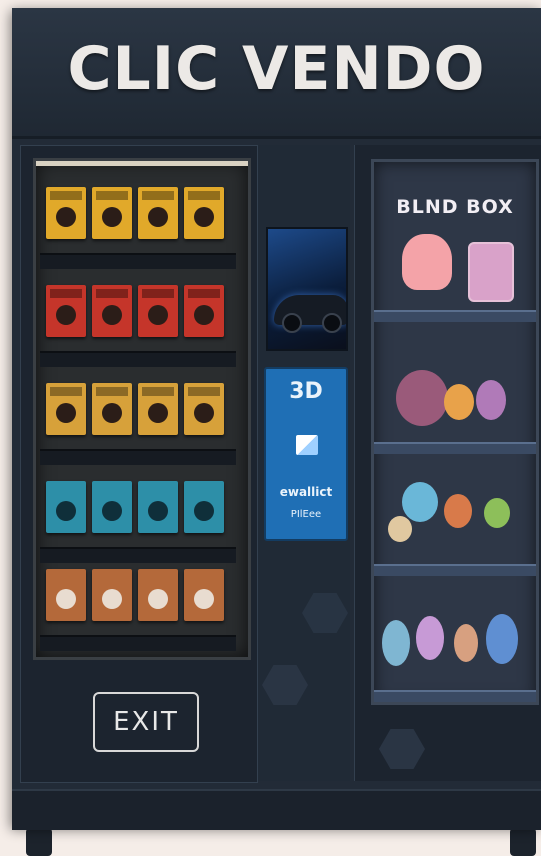 Image resolution: width=541 pixels, height=856 pixels. I want to click on machine-leg-right, so click(523, 842).